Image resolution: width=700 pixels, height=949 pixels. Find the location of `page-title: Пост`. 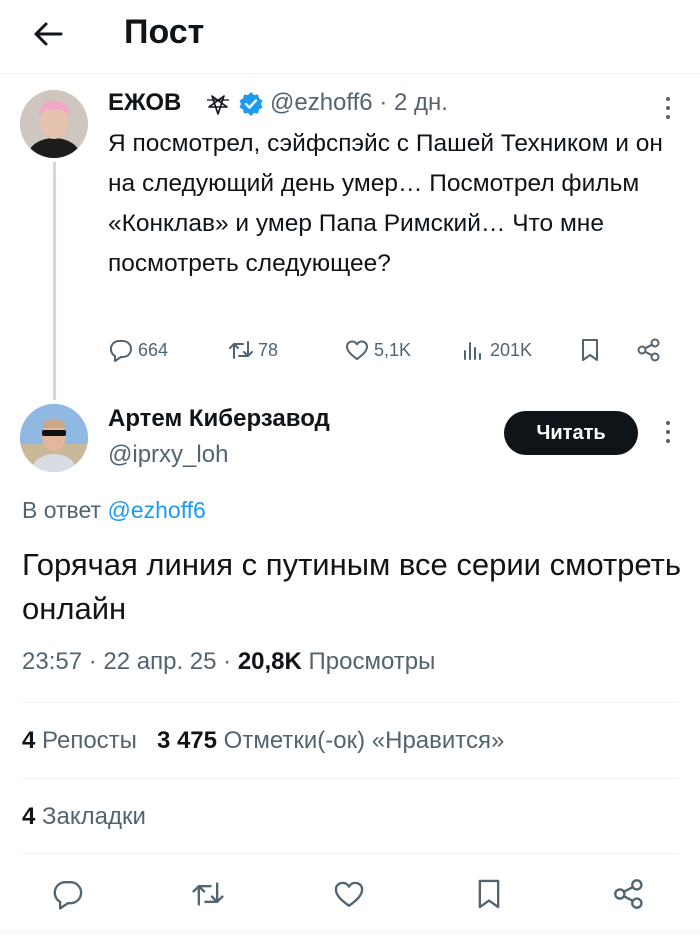

page-title: Пост is located at coordinates (164, 32).